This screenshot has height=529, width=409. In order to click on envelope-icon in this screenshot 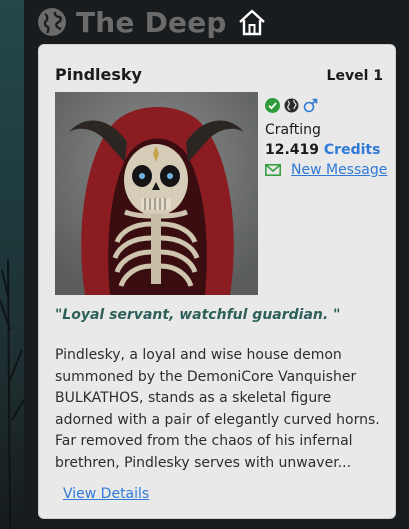, I will do `click(273, 170)`.